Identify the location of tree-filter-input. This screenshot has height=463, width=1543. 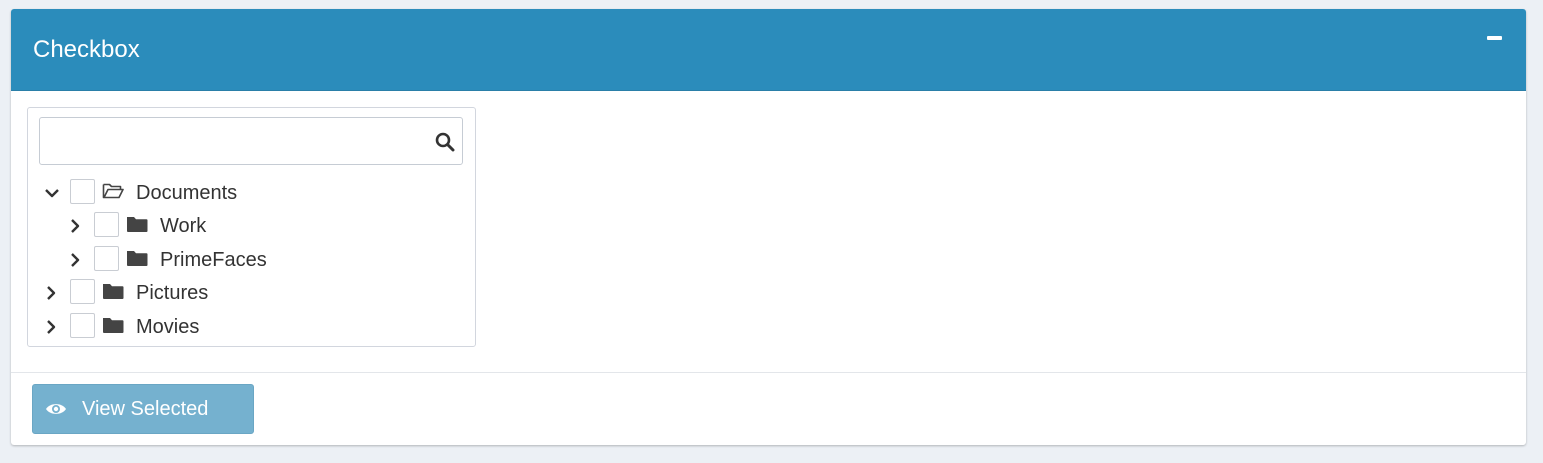
(230, 141).